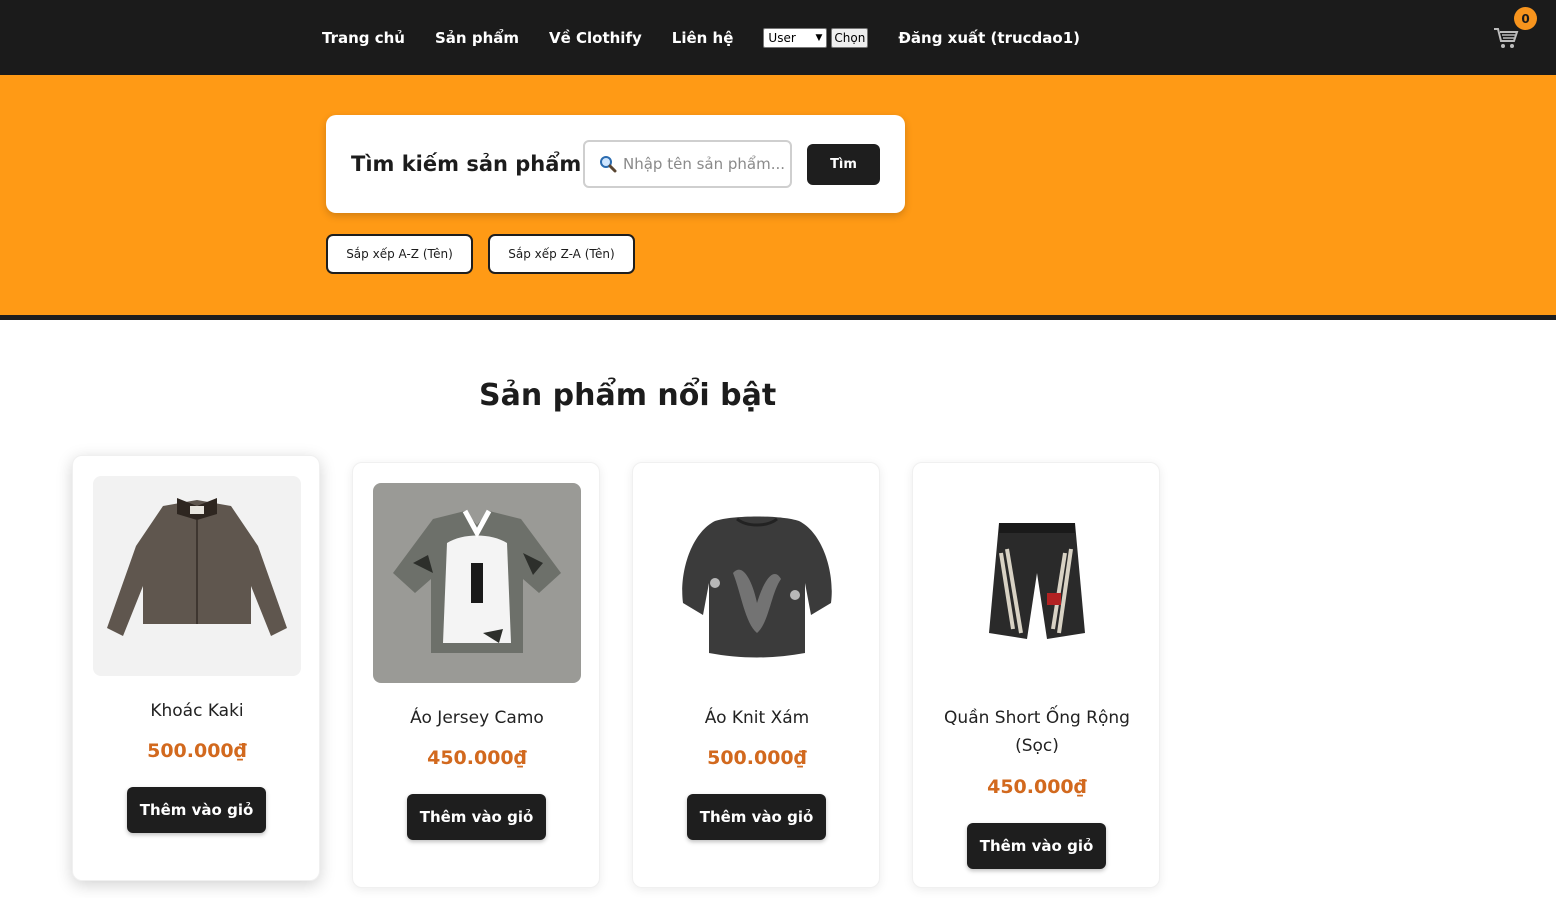 The height and width of the screenshot is (898, 1556). What do you see at coordinates (703, 38) in the screenshot?
I see `nav-contact-link: Liên hệ` at bounding box center [703, 38].